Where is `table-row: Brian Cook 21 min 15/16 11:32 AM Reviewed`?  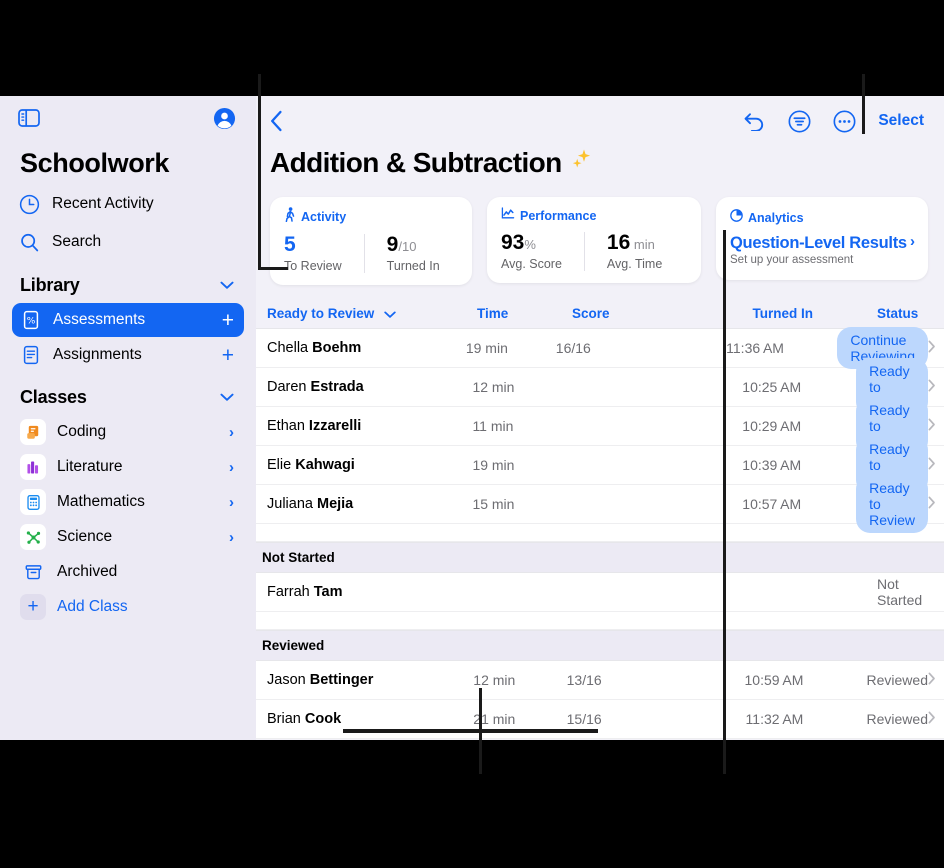 table-row: Brian Cook 21 min 15/16 11:32 AM Reviewed is located at coordinates (600, 720).